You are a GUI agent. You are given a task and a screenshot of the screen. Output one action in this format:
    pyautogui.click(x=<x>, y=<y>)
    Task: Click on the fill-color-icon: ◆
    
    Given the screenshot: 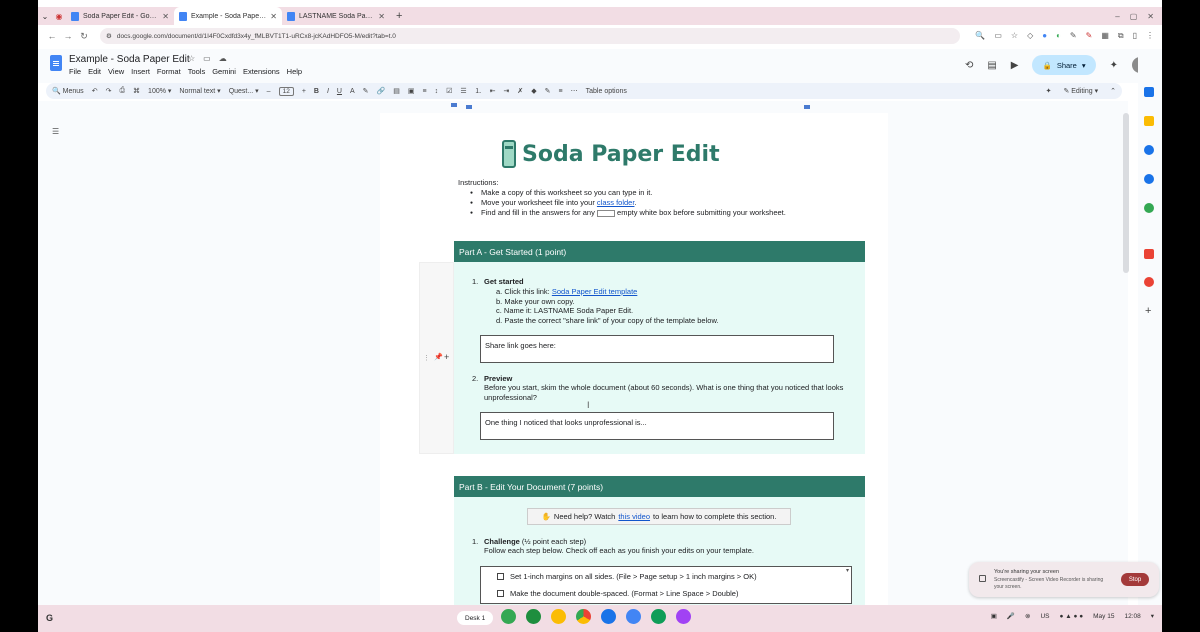 What is the action you would take?
    pyautogui.click(x=533, y=91)
    